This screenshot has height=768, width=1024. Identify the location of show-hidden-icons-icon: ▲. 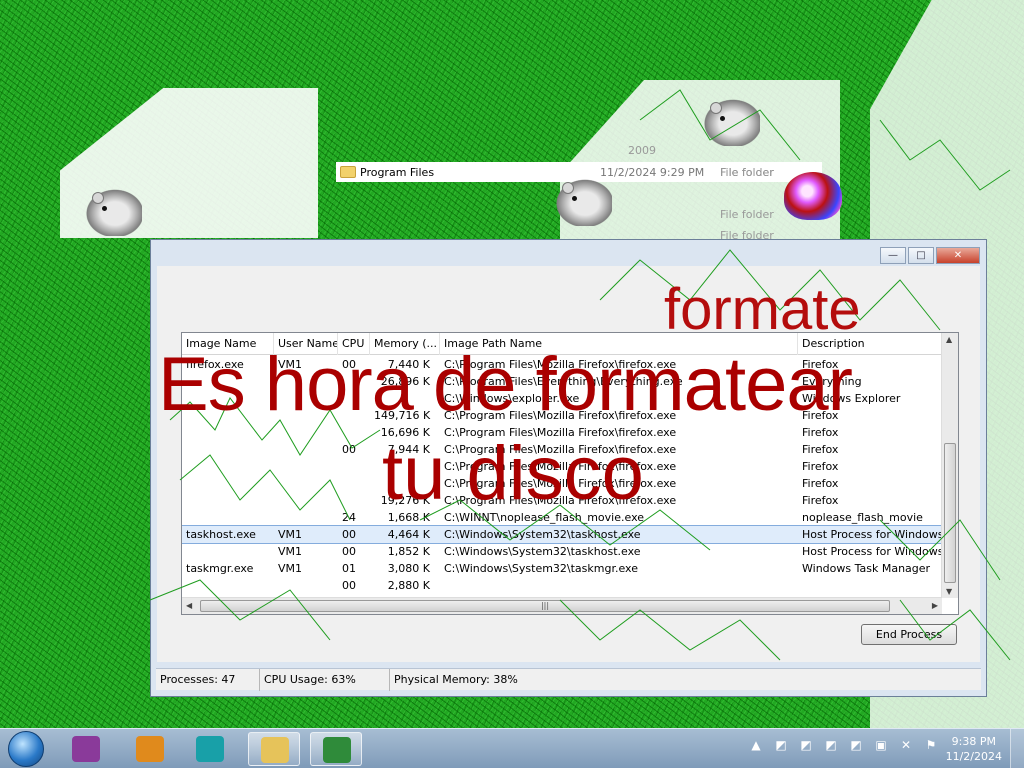
(756, 745).